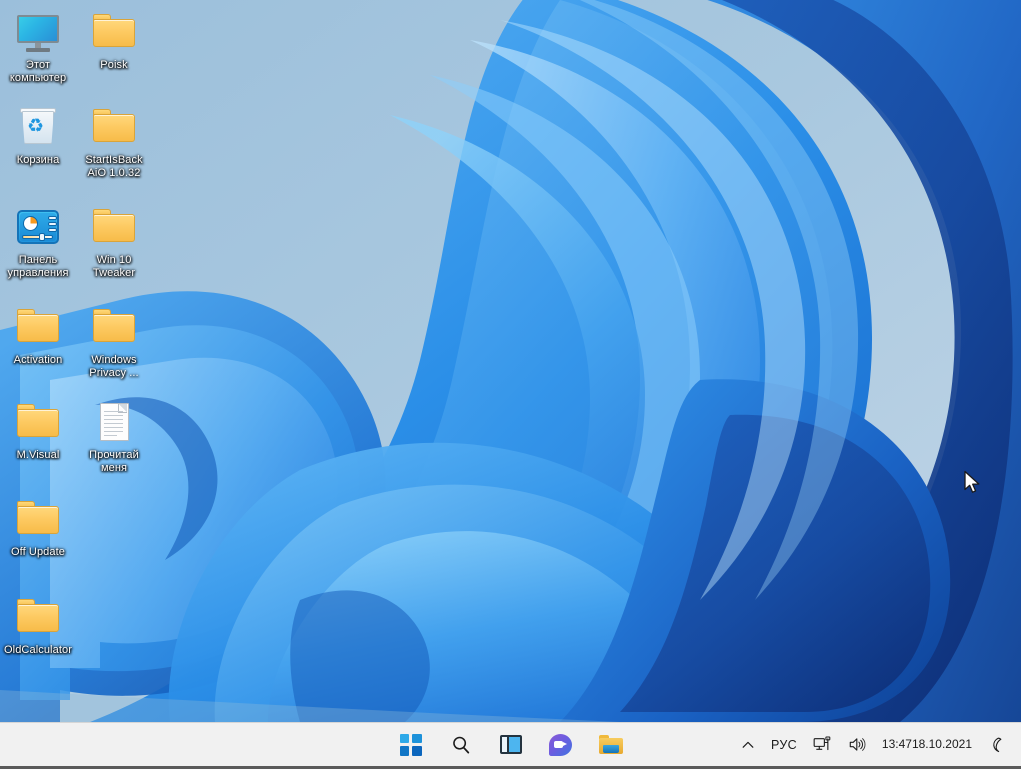 Image resolution: width=1021 pixels, height=769 pixels. I want to click on desktop-icon-control-panel: Панель управления, so click(38, 241).